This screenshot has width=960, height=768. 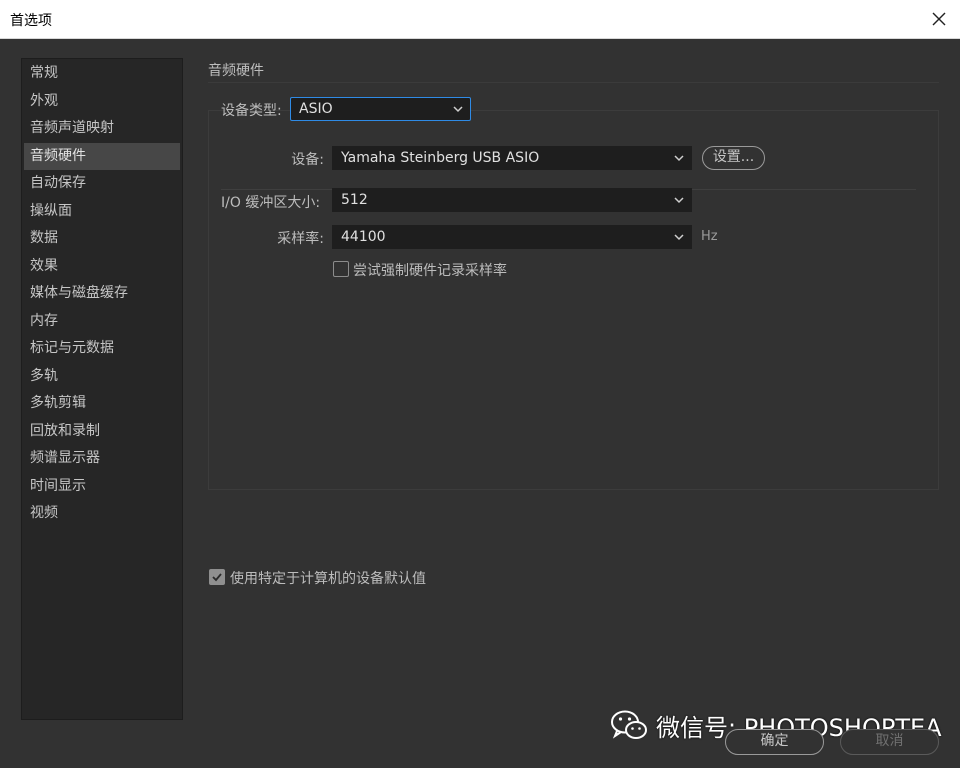 What do you see at coordinates (300, 239) in the screenshot?
I see `sample-rate-label: 采样率:` at bounding box center [300, 239].